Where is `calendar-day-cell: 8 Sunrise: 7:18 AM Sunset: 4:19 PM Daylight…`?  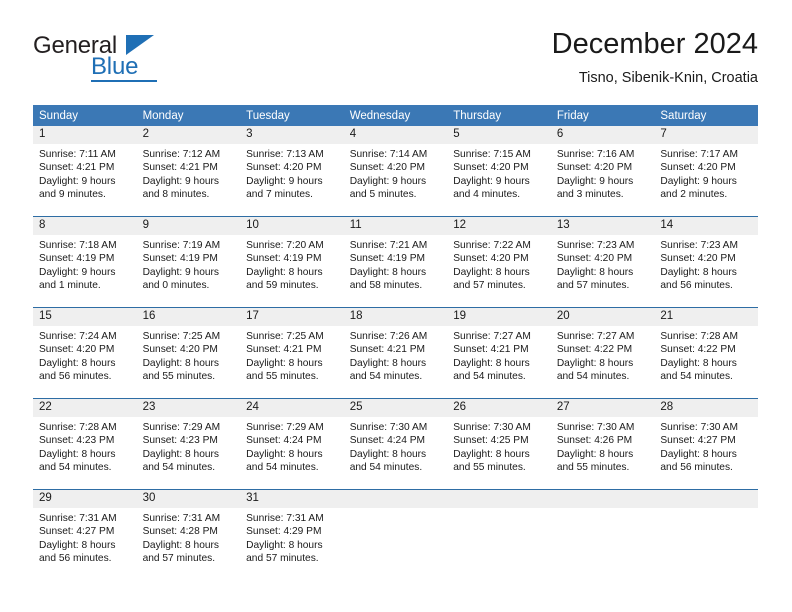 calendar-day-cell: 8 Sunrise: 7:18 AM Sunset: 4:19 PM Daylight… is located at coordinates (85, 262).